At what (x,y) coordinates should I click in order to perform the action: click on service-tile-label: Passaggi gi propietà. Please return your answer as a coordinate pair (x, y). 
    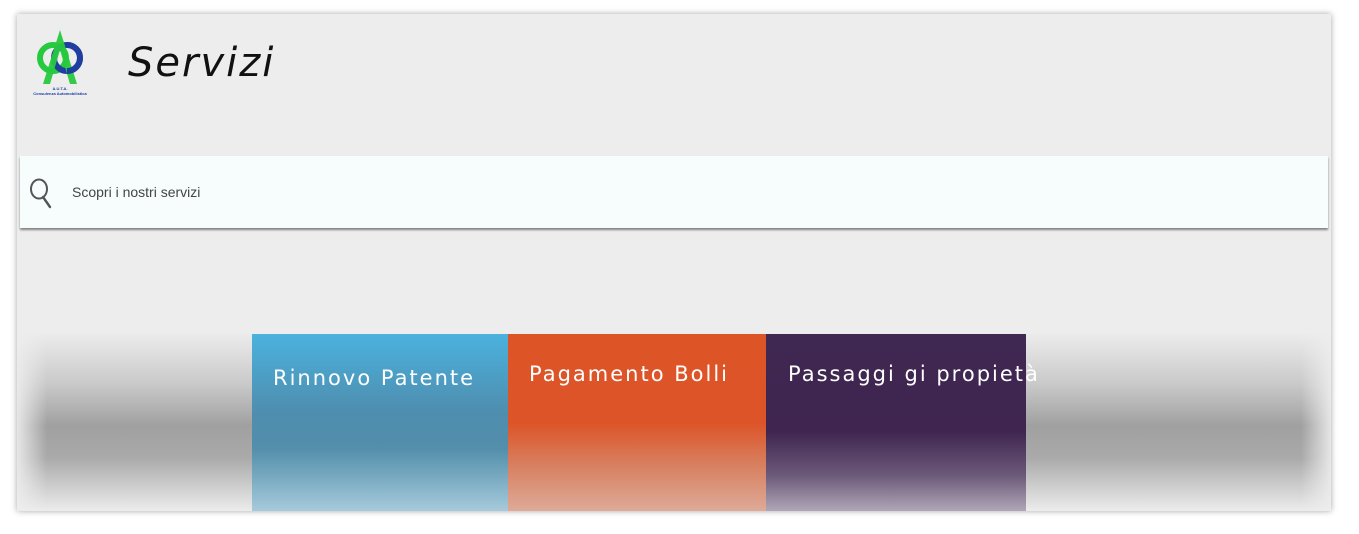
    Looking at the image, I should click on (914, 374).